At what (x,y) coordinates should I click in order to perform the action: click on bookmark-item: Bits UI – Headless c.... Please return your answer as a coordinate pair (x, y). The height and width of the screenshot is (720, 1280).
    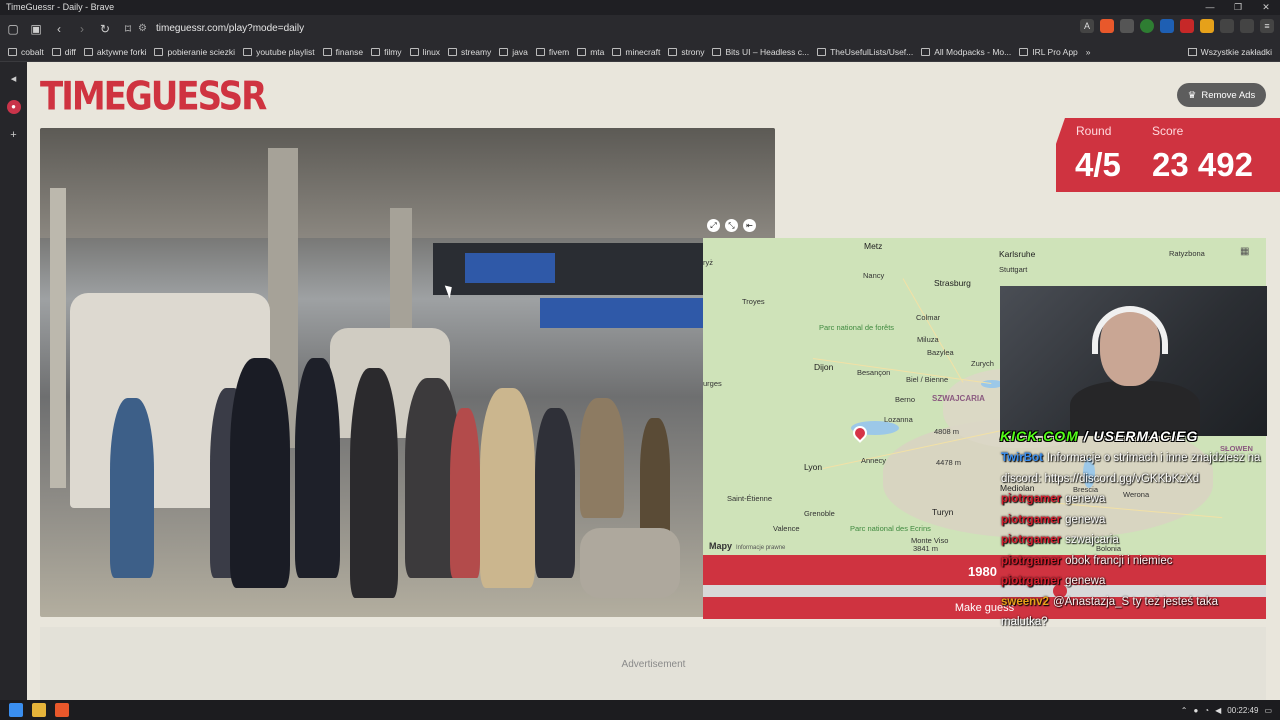
    Looking at the image, I should click on (760, 52).